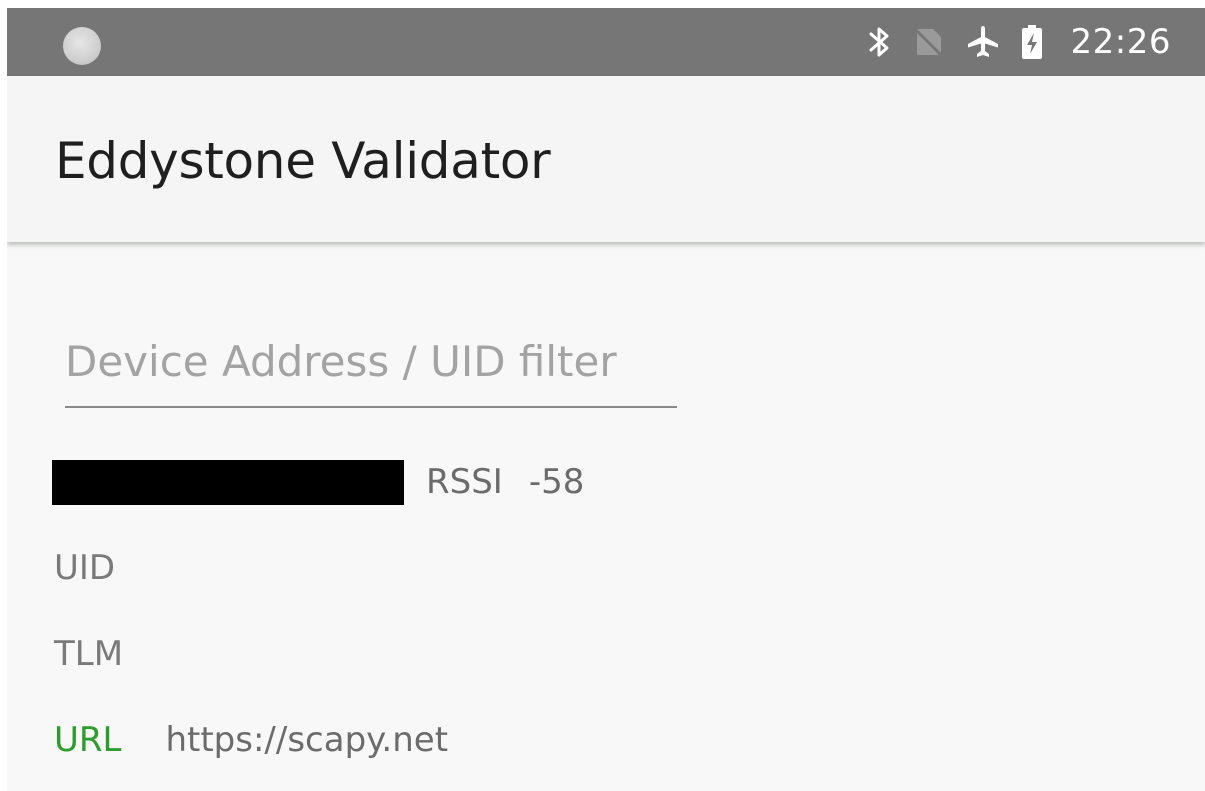  I want to click on rssi-value: -58, so click(556, 482).